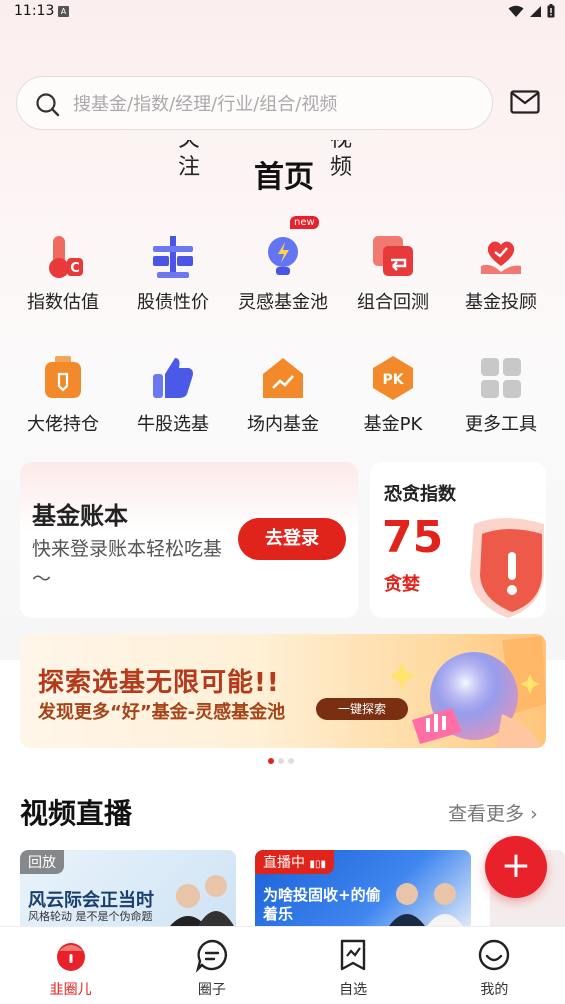 This screenshot has width=565, height=1004. Describe the element at coordinates (317, 864) in the screenshot. I see `live-bars-icon: ▮▯▮` at that location.